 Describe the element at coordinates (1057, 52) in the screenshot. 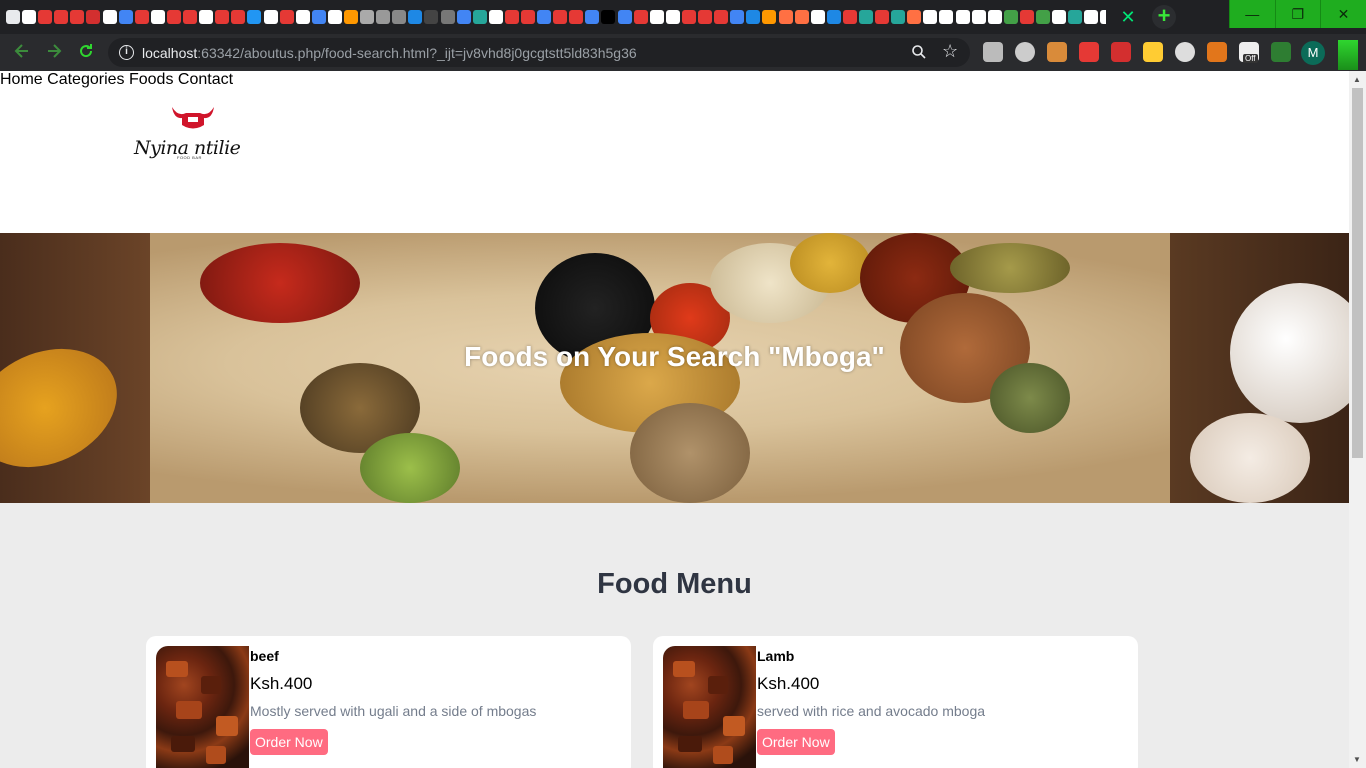

I see `cookie-extension-icon` at that location.